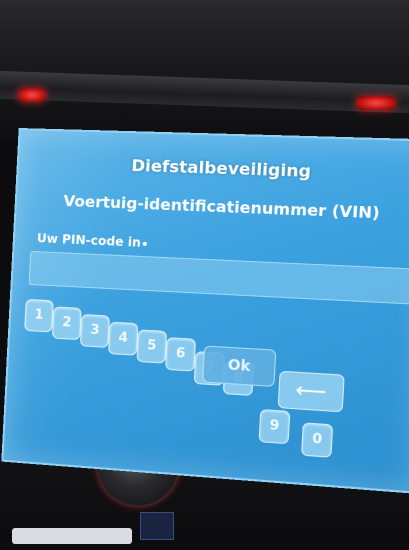 The height and width of the screenshot is (550, 409). Describe the element at coordinates (32, 95) in the screenshot. I see `status-led-left-icon` at that location.